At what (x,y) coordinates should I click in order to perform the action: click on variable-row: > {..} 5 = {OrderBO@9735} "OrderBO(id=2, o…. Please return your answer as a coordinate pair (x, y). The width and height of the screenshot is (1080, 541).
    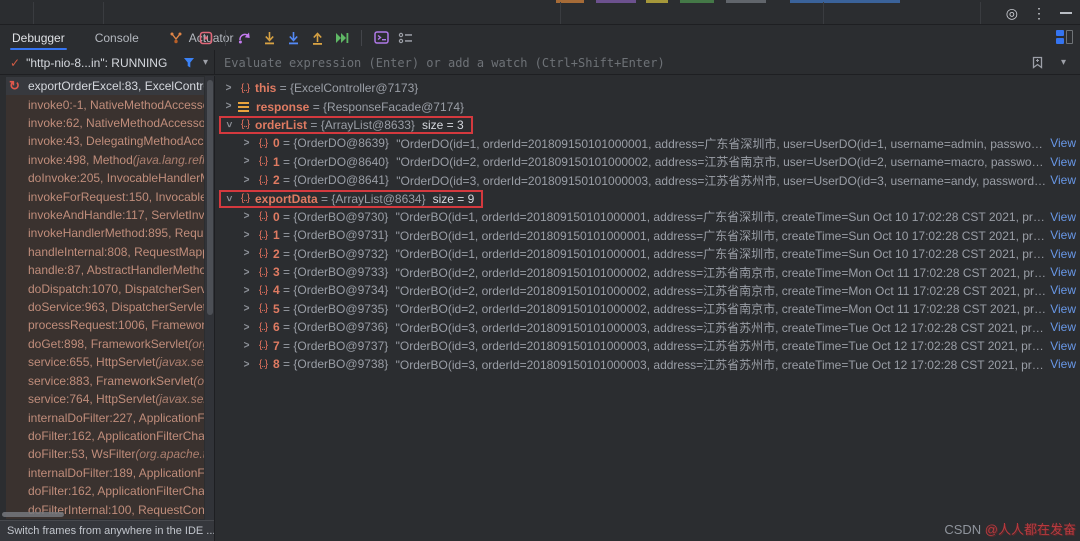
    Looking at the image, I should click on (648, 309).